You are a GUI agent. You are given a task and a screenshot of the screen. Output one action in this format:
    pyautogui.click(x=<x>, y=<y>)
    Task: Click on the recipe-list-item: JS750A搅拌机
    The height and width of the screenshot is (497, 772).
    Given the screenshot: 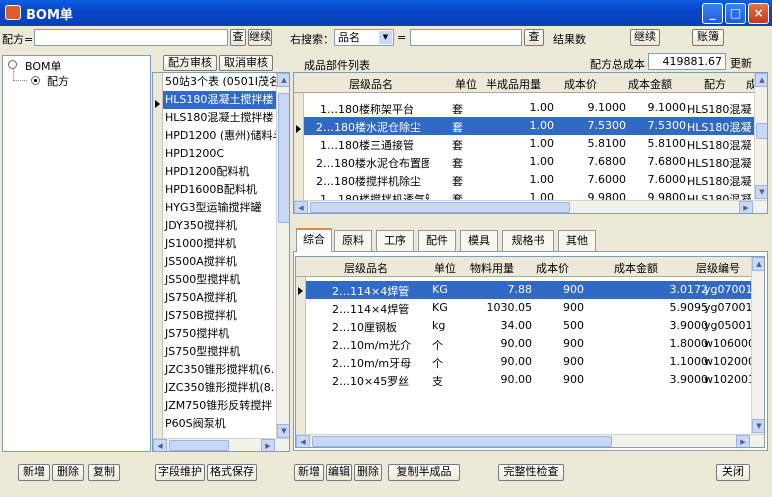 What is the action you would take?
    pyautogui.click(x=220, y=298)
    